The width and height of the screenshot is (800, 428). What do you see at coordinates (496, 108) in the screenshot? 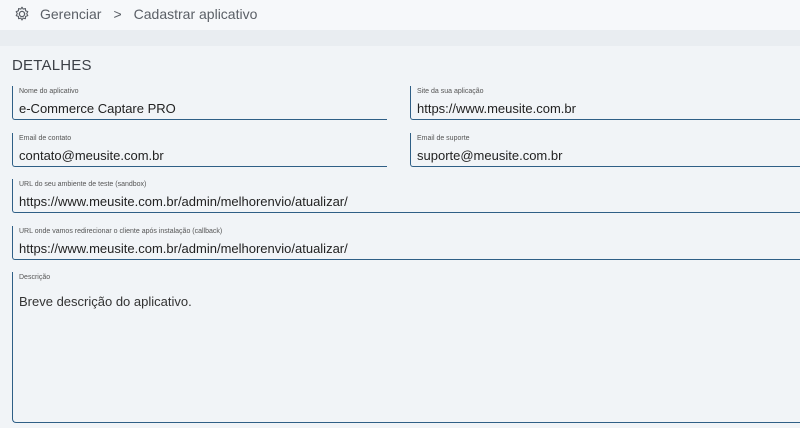
I see `site-input: https://www.meusite.com.br` at bounding box center [496, 108].